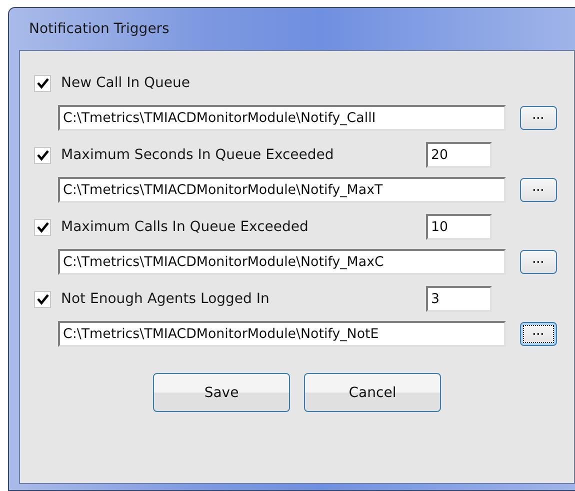  Describe the element at coordinates (459, 299) in the screenshot. I see `number-field: 3` at that location.